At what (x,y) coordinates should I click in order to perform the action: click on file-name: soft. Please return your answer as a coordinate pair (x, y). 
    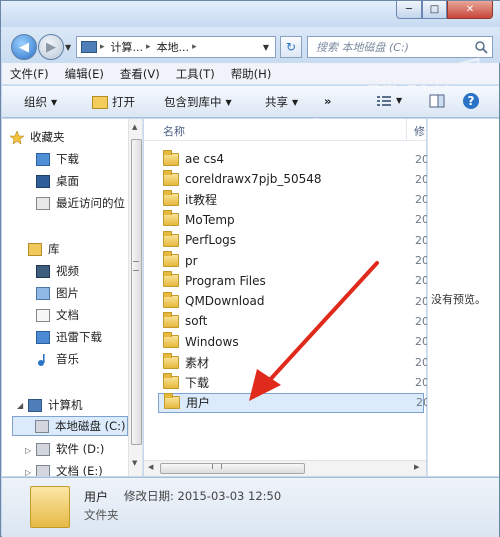
    Looking at the image, I should click on (196, 321).